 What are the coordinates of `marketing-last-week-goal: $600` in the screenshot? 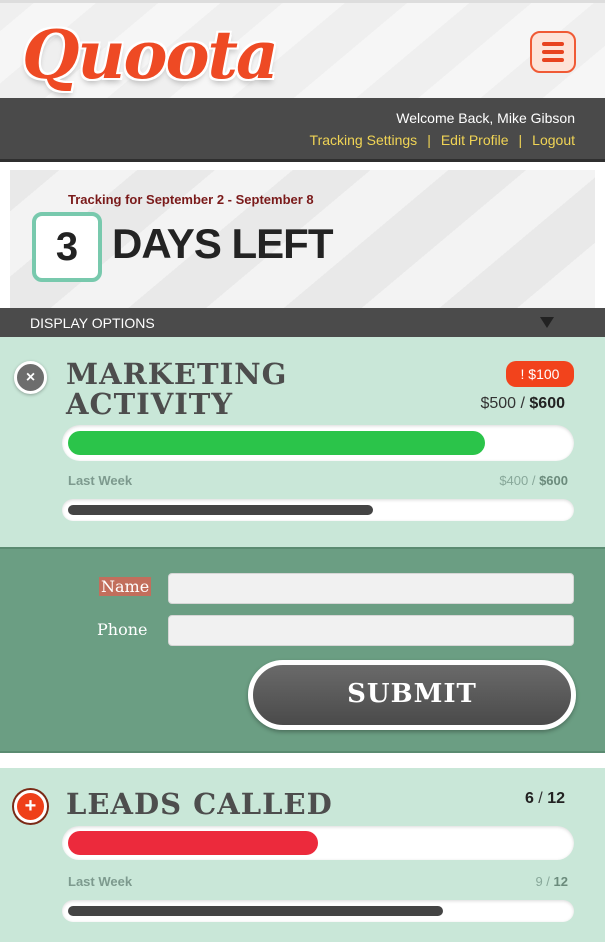 It's located at (553, 480).